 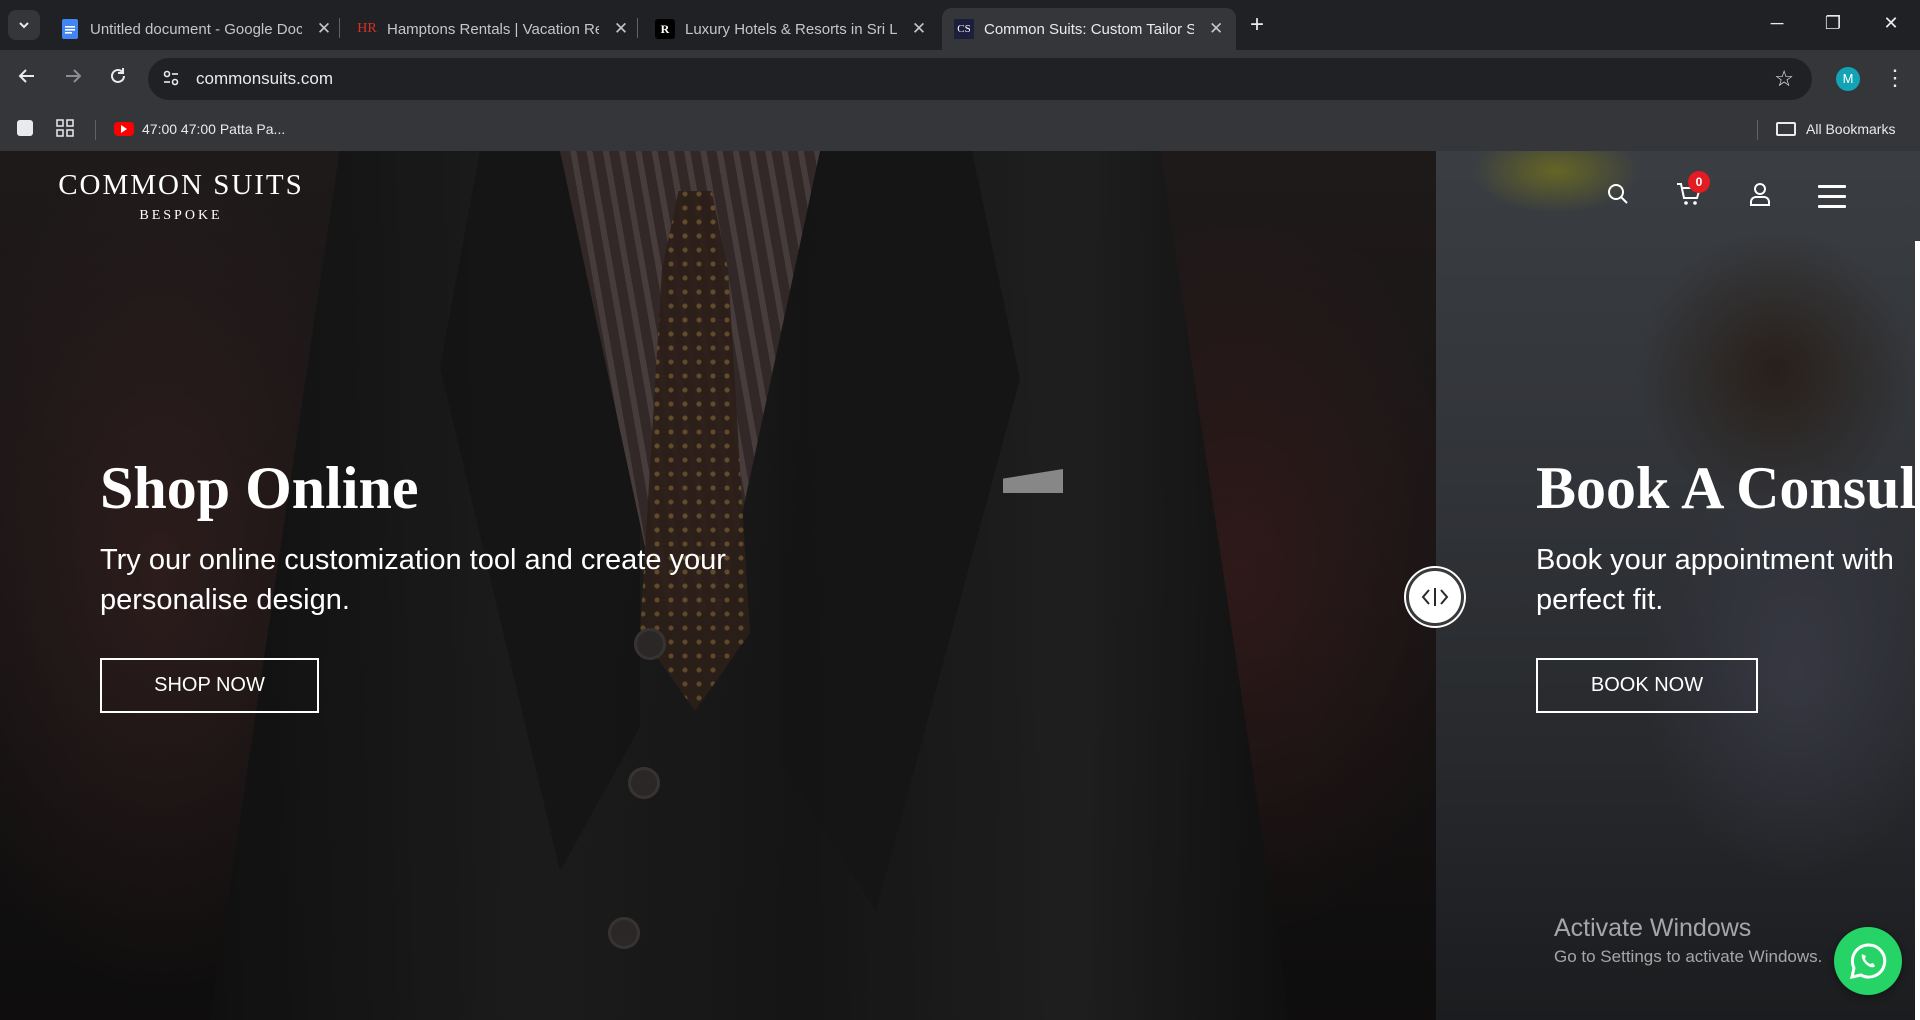 What do you see at coordinates (1917, 630) in the screenshot?
I see `panel-edge` at bounding box center [1917, 630].